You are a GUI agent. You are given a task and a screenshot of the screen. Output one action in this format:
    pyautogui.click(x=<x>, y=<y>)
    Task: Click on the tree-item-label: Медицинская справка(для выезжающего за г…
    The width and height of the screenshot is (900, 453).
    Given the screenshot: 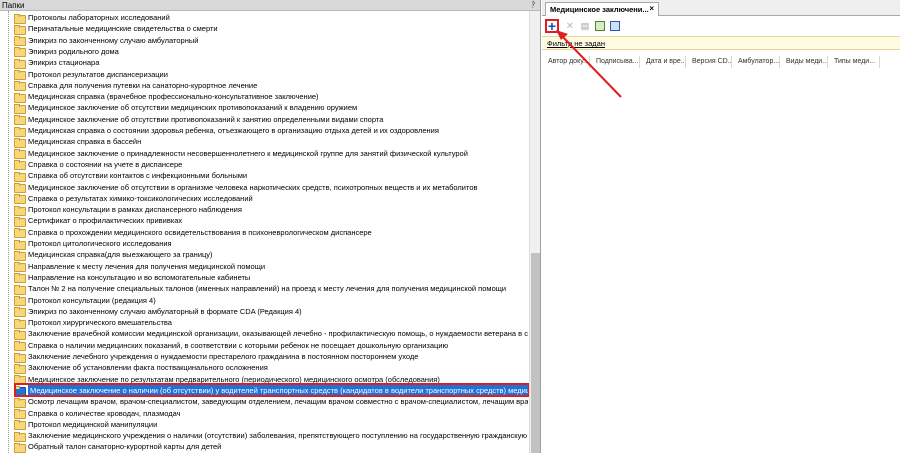 What is the action you would take?
    pyautogui.click(x=120, y=255)
    